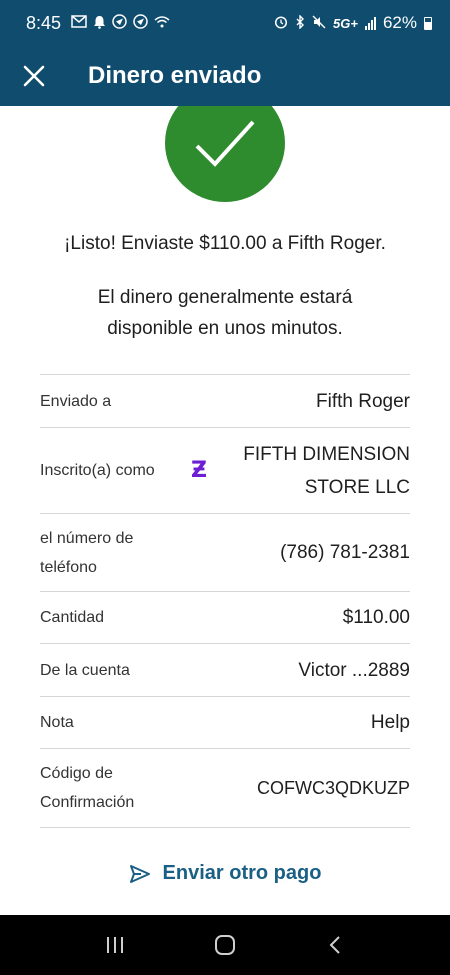  What do you see at coordinates (363, 401) in the screenshot?
I see `detail-value: Fifth Roger` at bounding box center [363, 401].